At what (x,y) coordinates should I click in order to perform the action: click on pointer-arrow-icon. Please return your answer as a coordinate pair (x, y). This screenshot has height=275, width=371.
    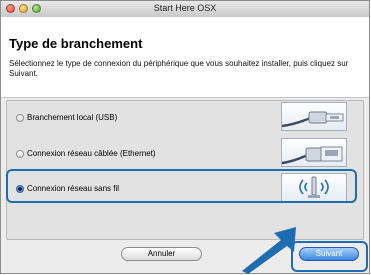
    Looking at the image, I should click on (269, 250).